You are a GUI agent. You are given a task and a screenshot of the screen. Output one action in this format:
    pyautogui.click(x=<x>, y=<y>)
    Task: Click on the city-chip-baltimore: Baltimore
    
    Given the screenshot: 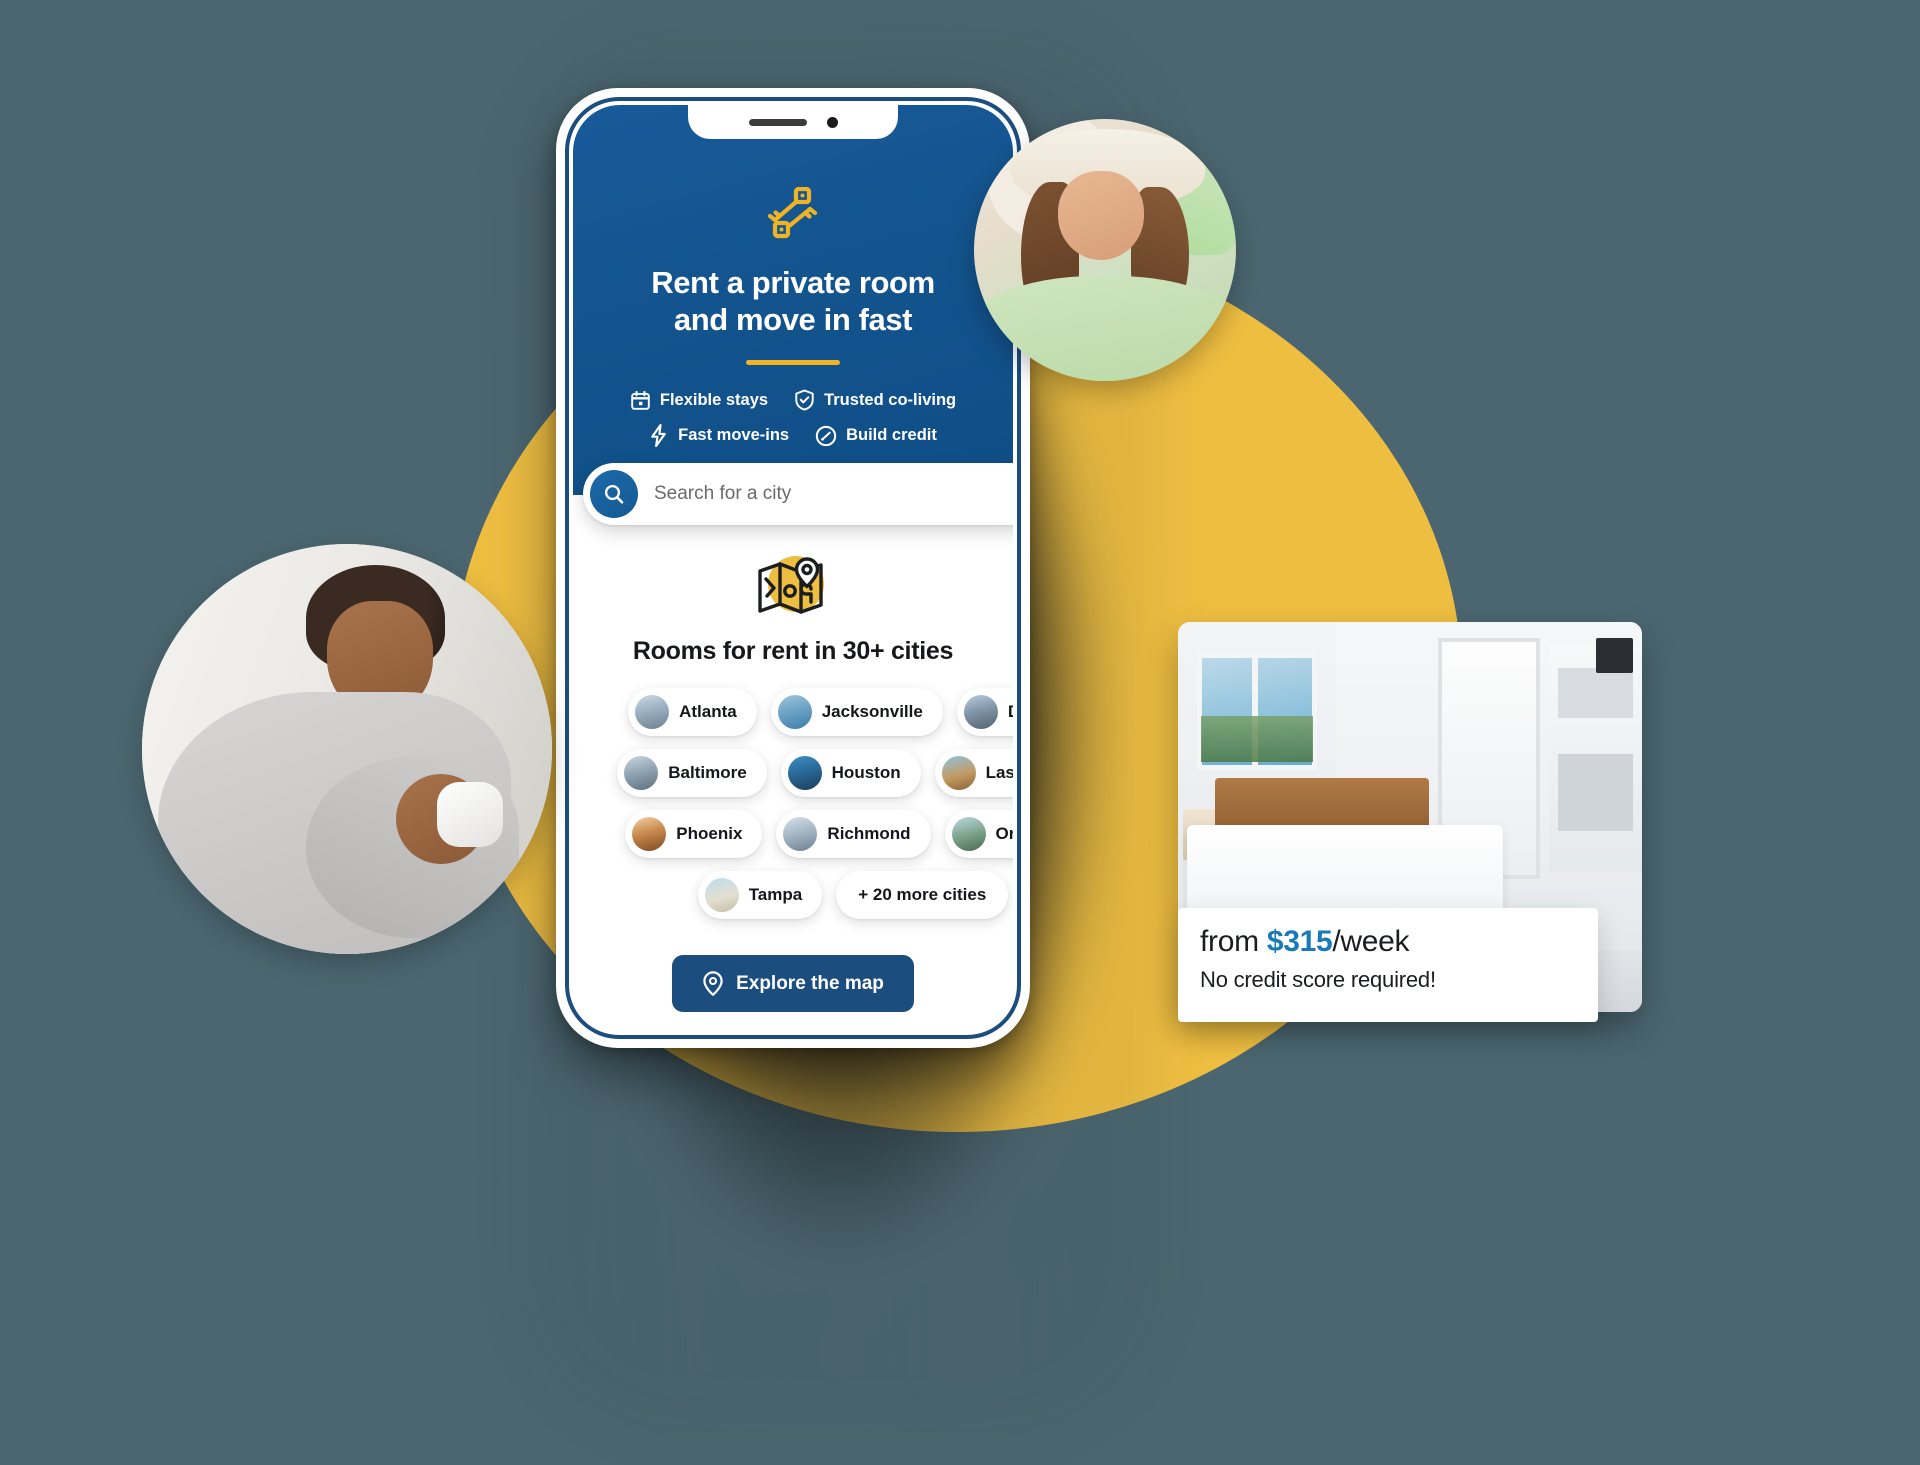 What is the action you would take?
    pyautogui.click(x=692, y=773)
    